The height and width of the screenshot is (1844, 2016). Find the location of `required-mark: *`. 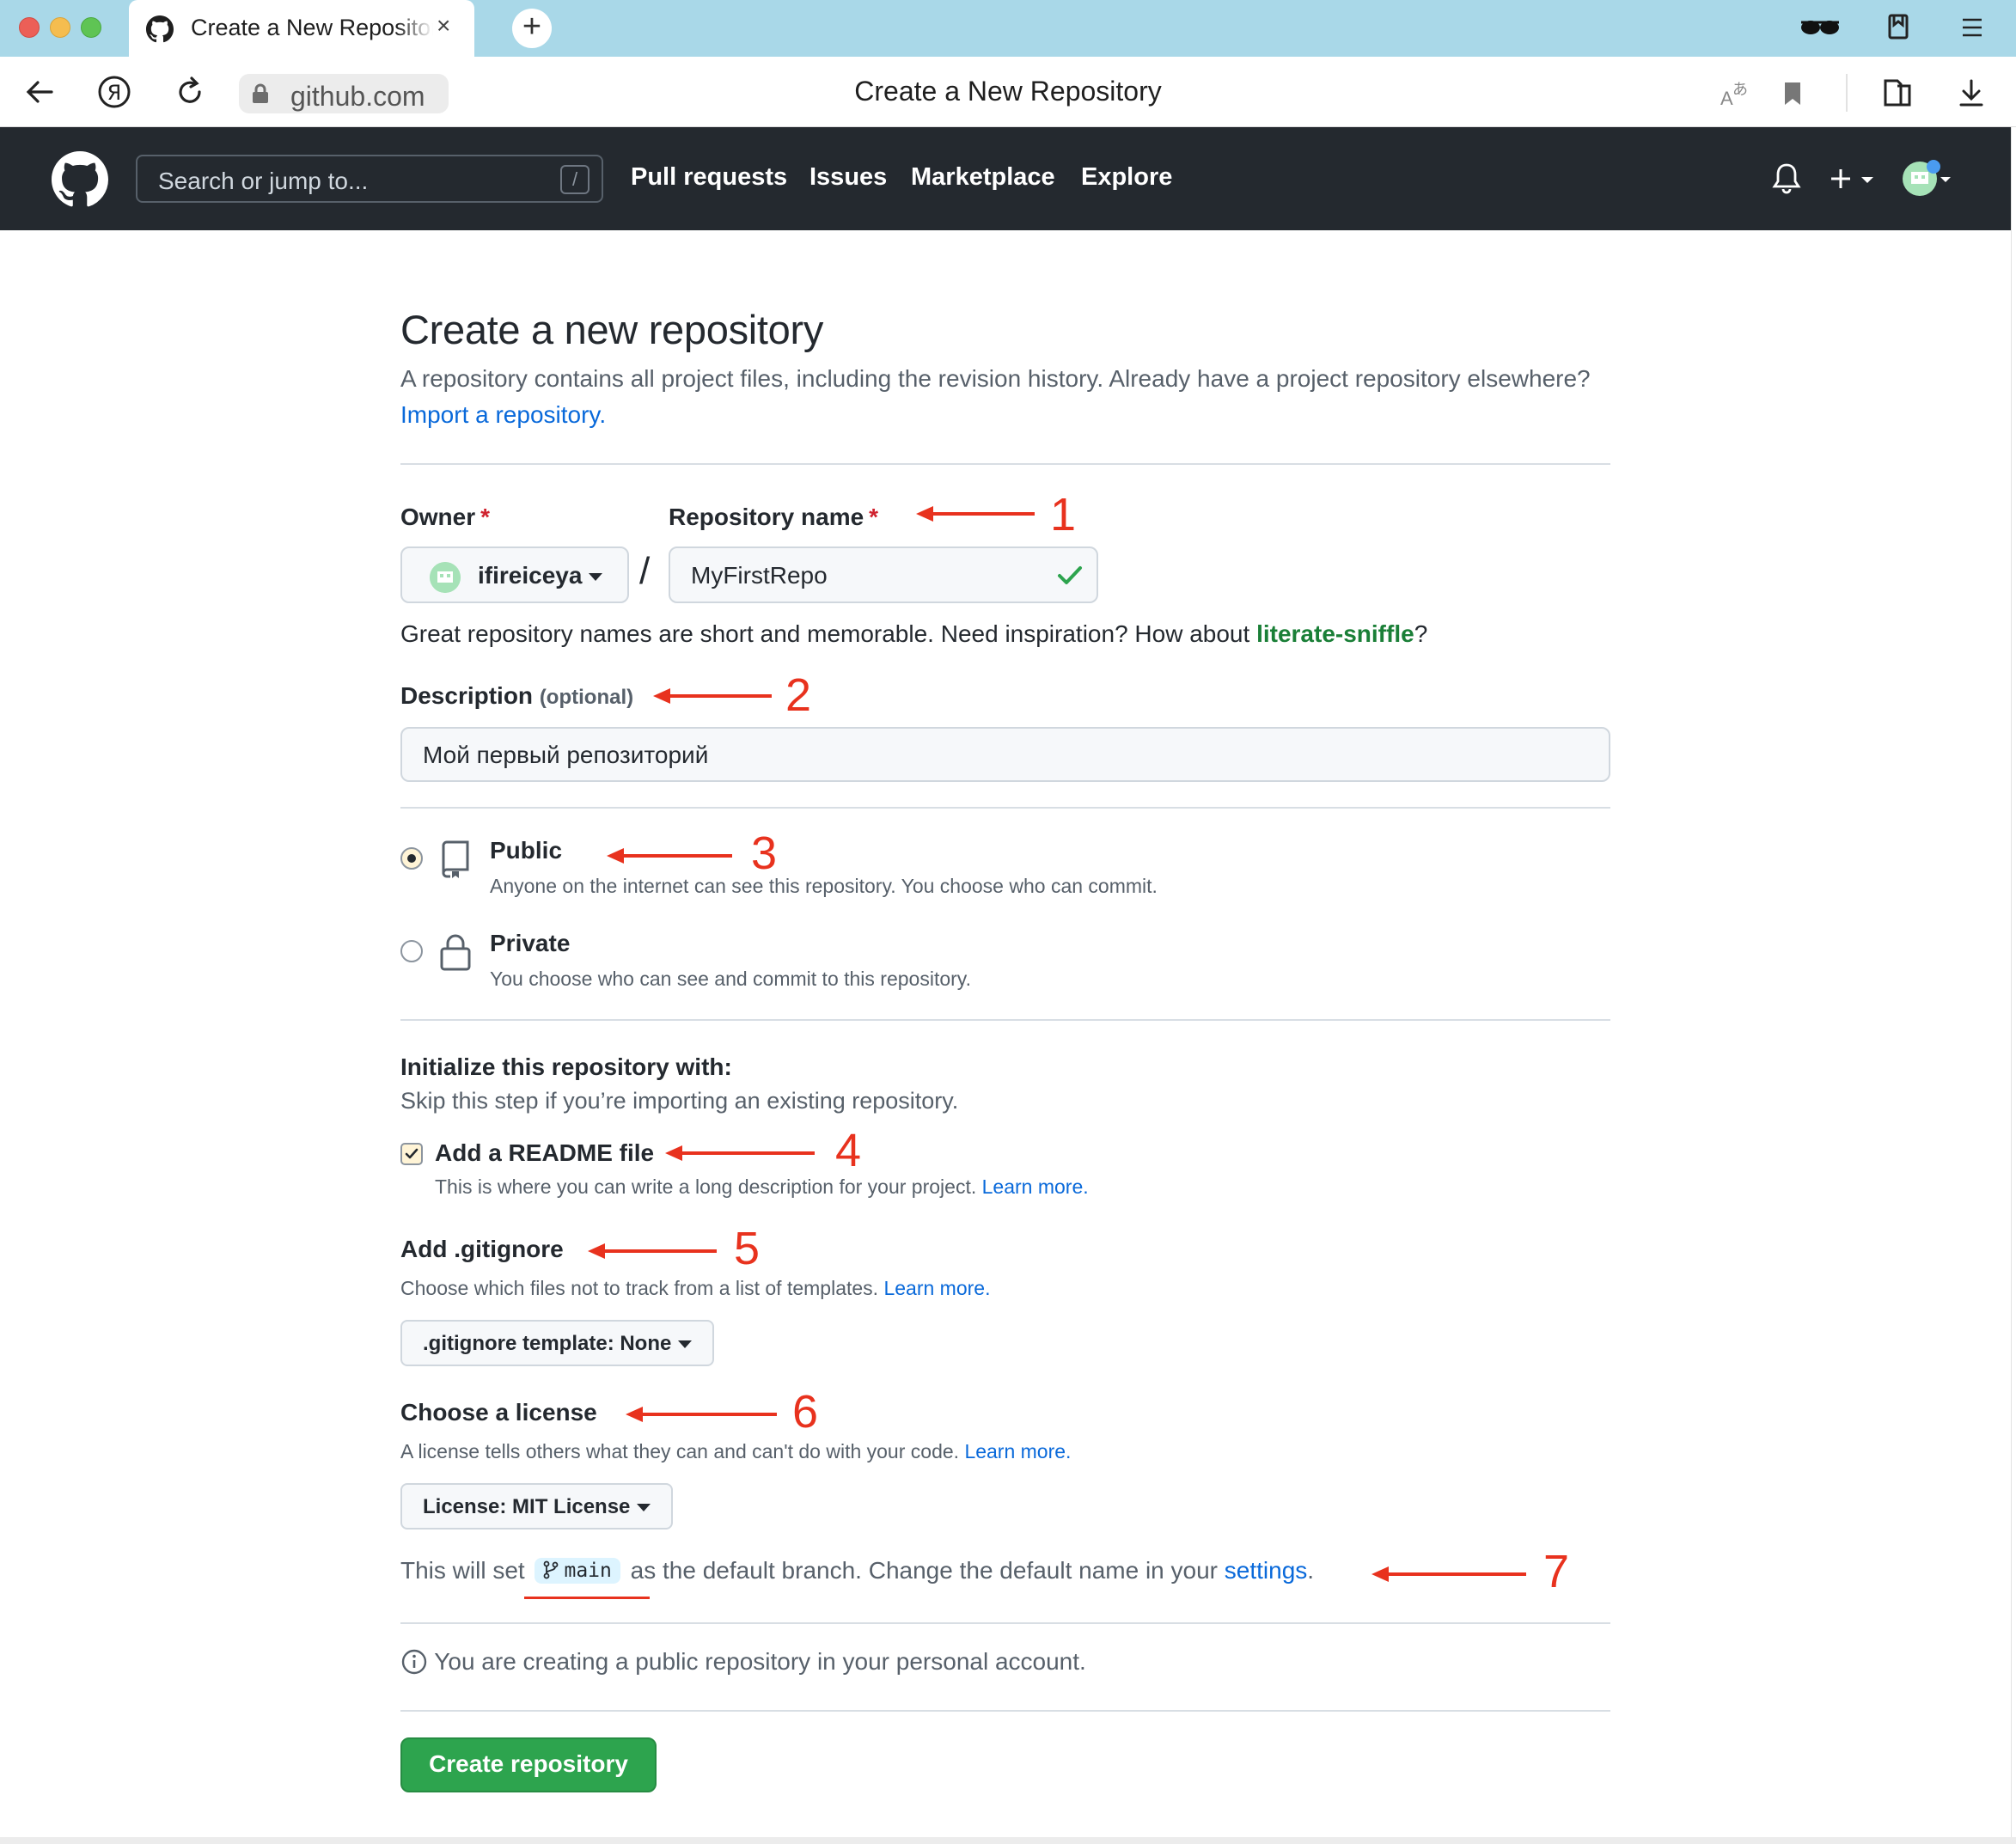

required-mark: * is located at coordinates (874, 517).